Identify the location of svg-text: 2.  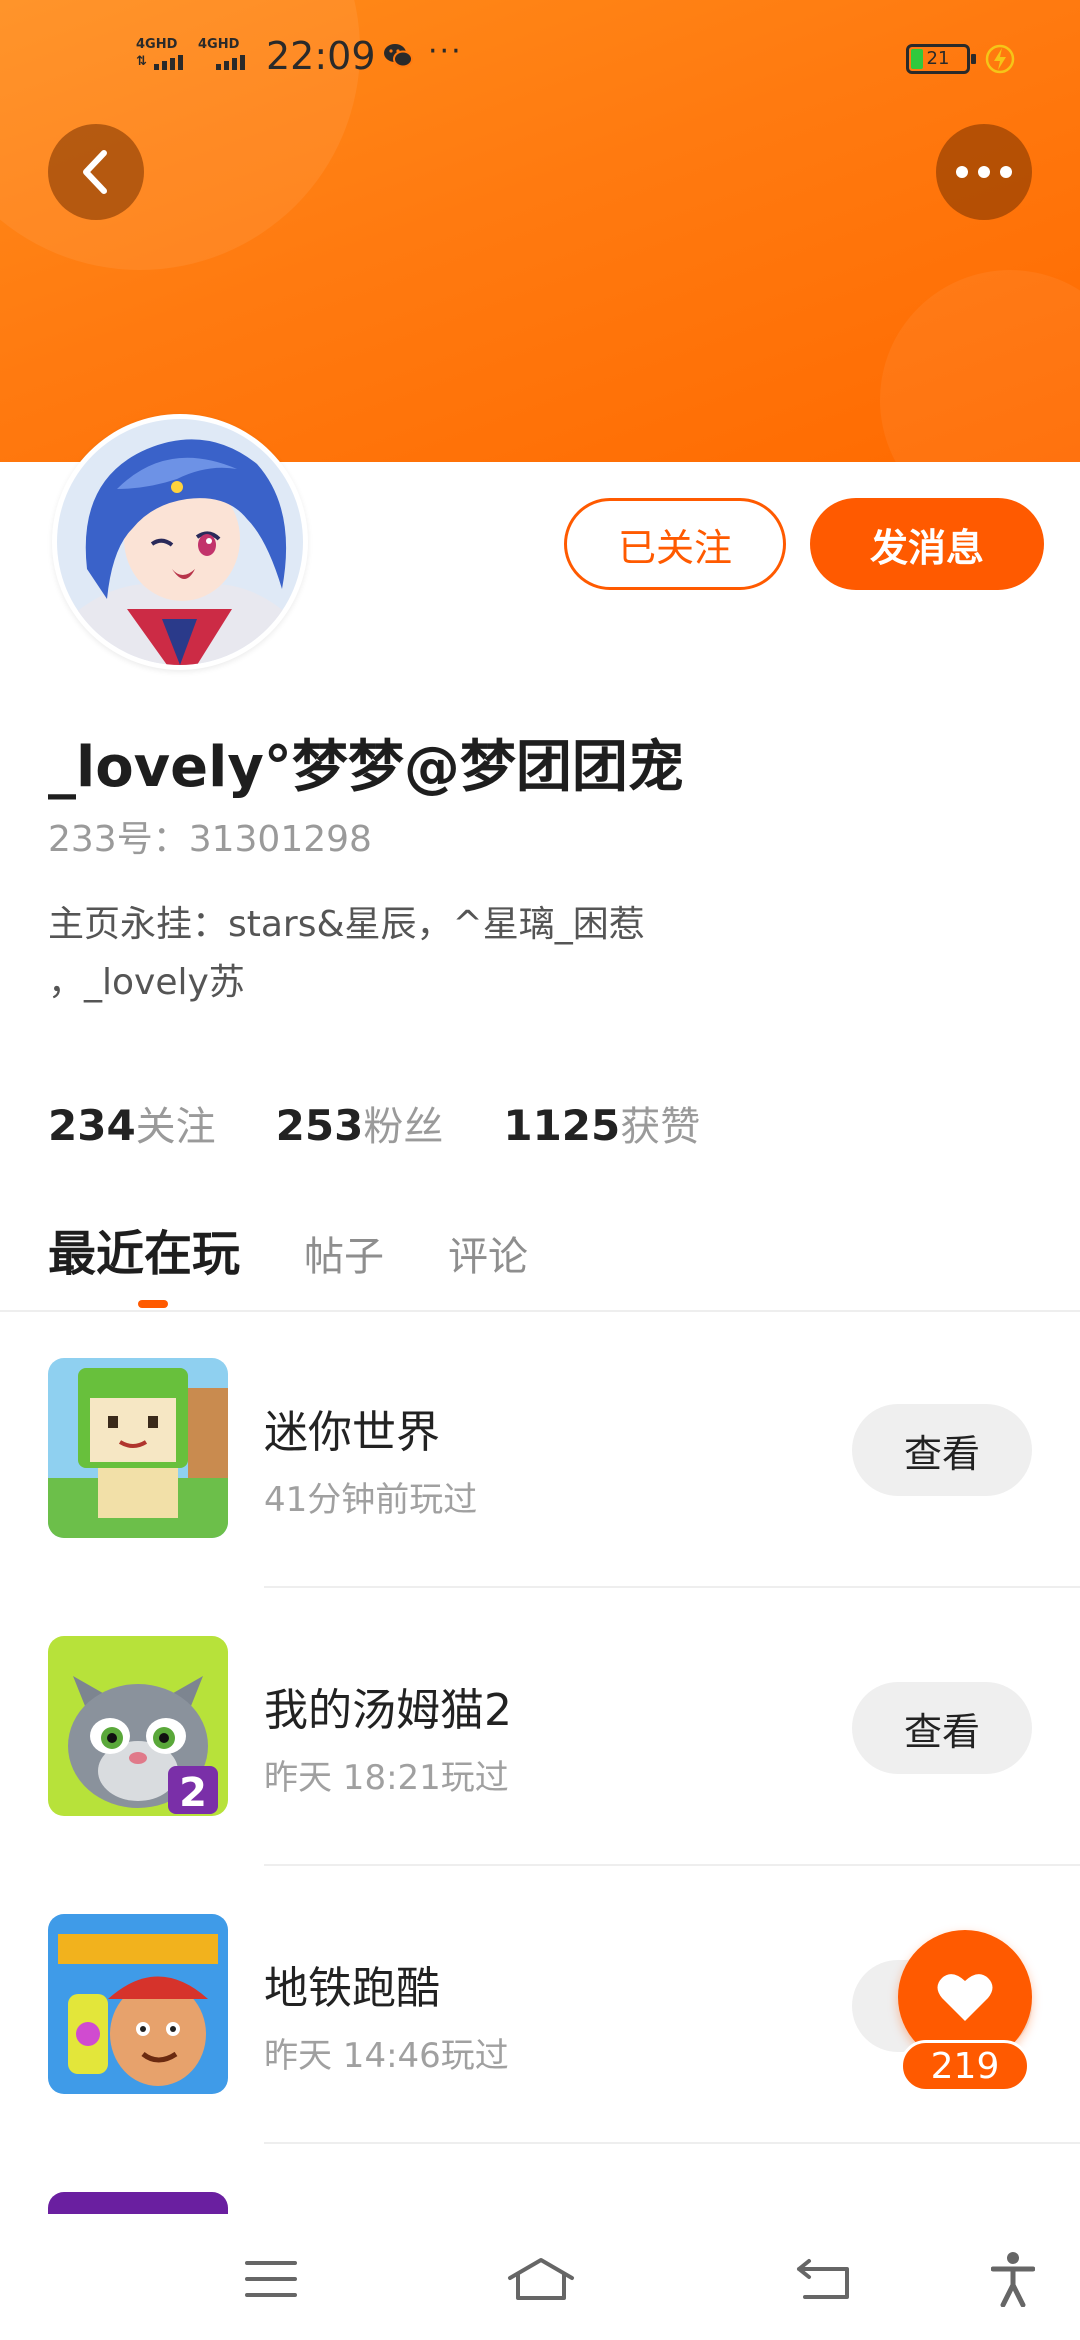
(193, 1793).